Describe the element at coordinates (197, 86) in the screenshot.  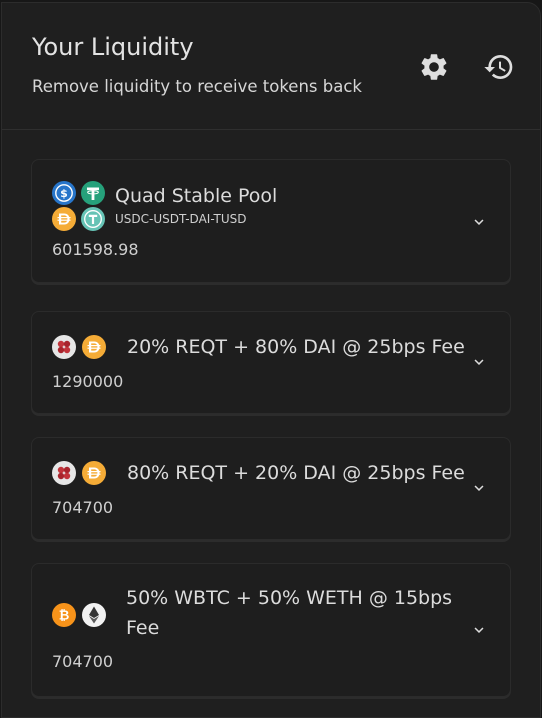
I see `page-subtitle: Remove liquidity to receive tokens back` at that location.